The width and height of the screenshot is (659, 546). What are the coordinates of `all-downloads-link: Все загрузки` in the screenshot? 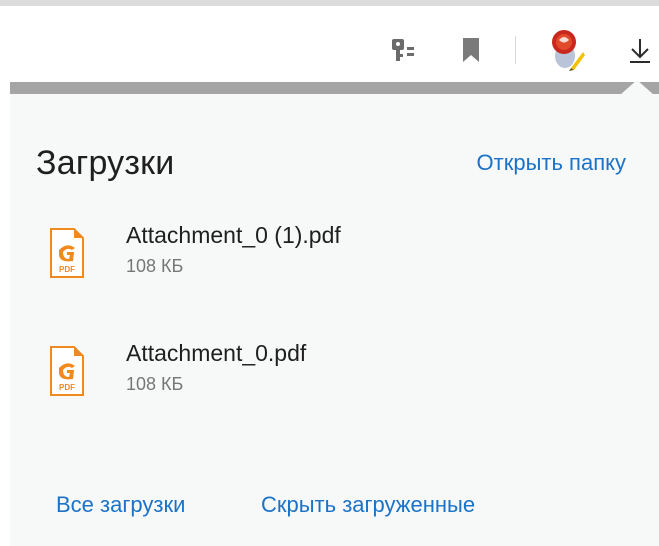 It's located at (120, 505).